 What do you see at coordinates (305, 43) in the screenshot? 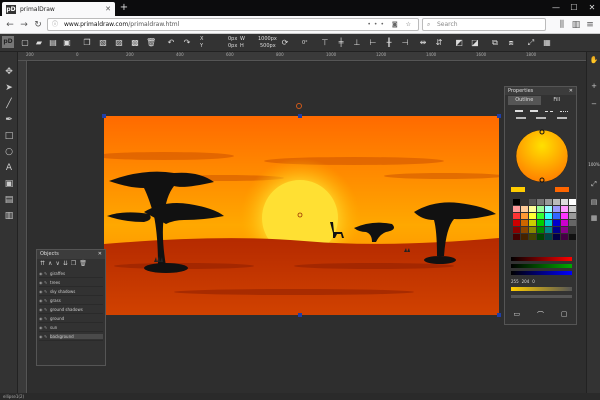
I see `rotation-value: 0°` at bounding box center [305, 43].